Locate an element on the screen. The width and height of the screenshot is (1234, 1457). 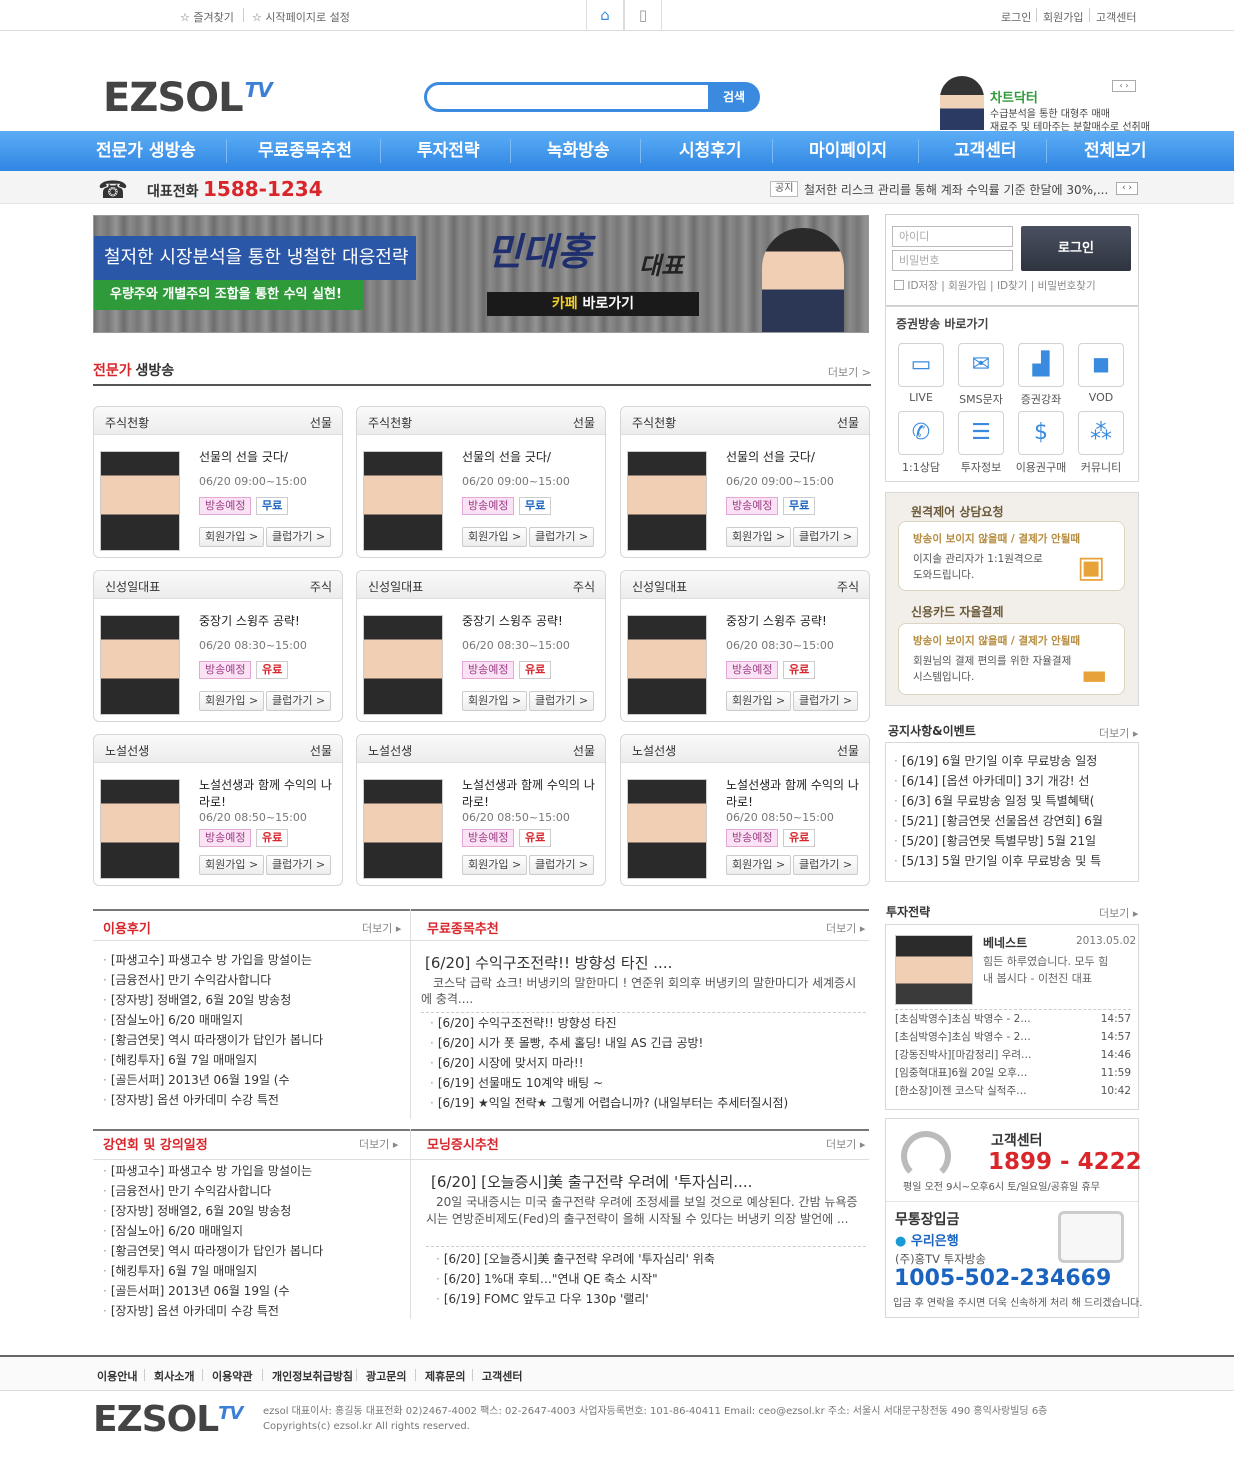
nav-item-live: 전문가 생방송 is located at coordinates (146, 151).